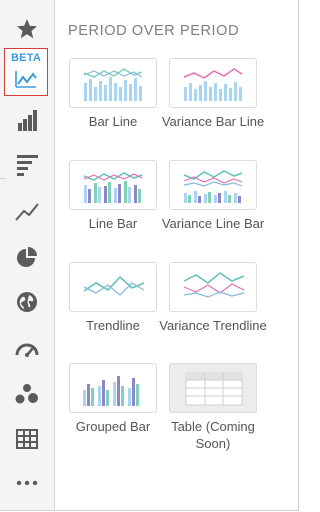 The height and width of the screenshot is (512, 320). Describe the element at coordinates (213, 223) in the screenshot. I see `variance-line-bar-label: Variance Line Bar` at that location.